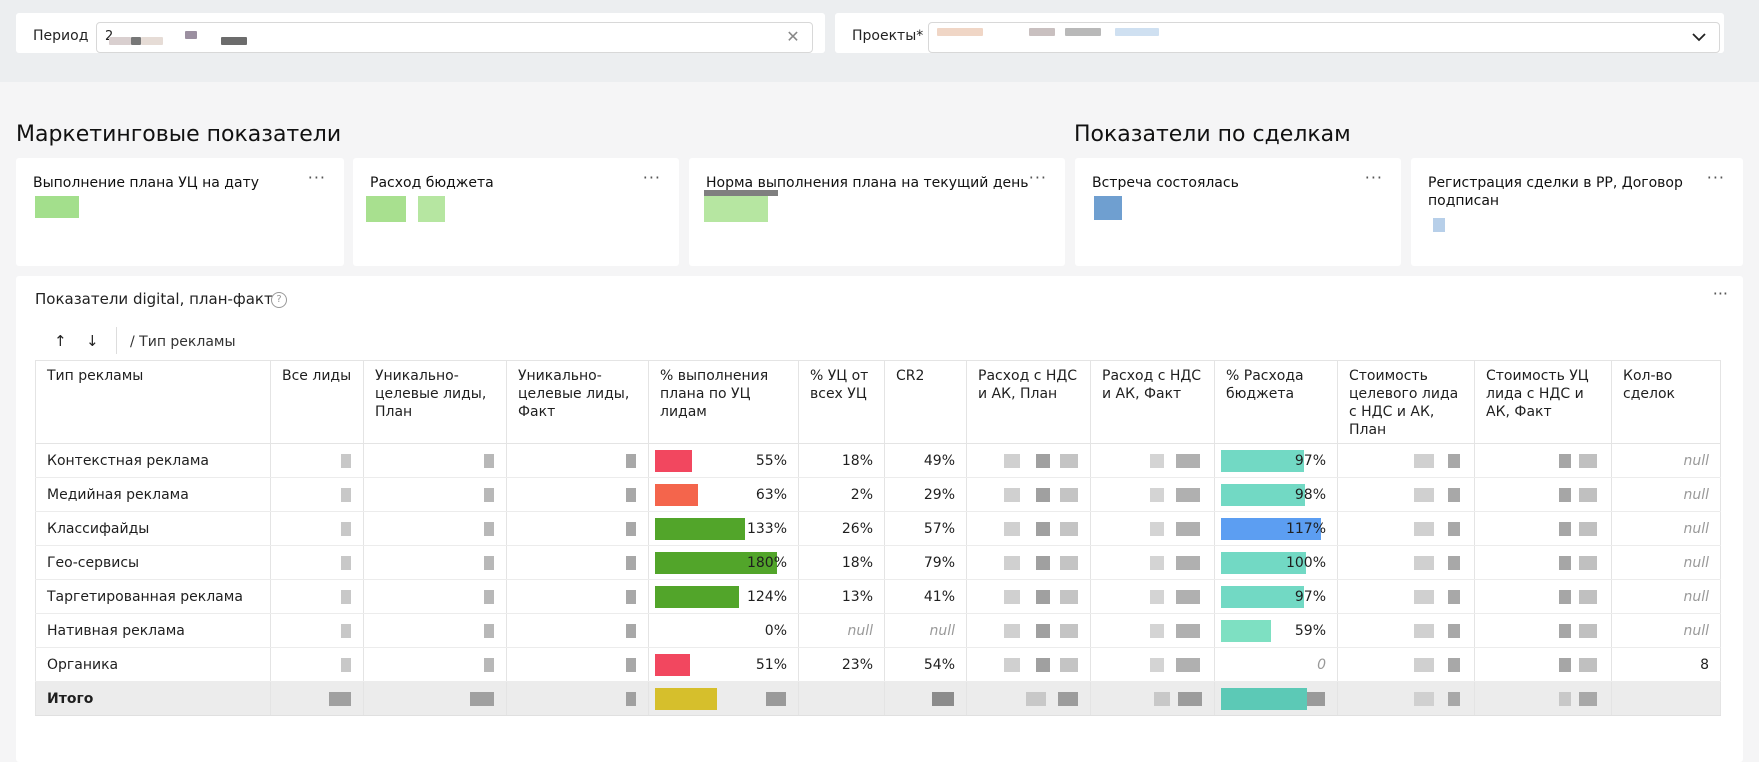  What do you see at coordinates (1324, 37) in the screenshot?
I see `projects-select` at bounding box center [1324, 37].